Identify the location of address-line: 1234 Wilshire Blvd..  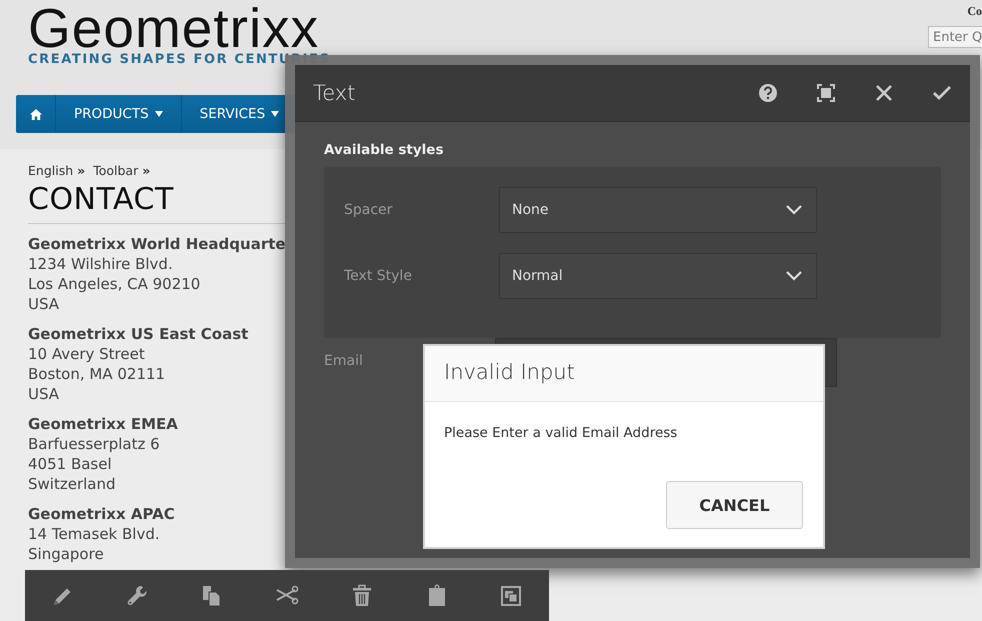
(101, 264).